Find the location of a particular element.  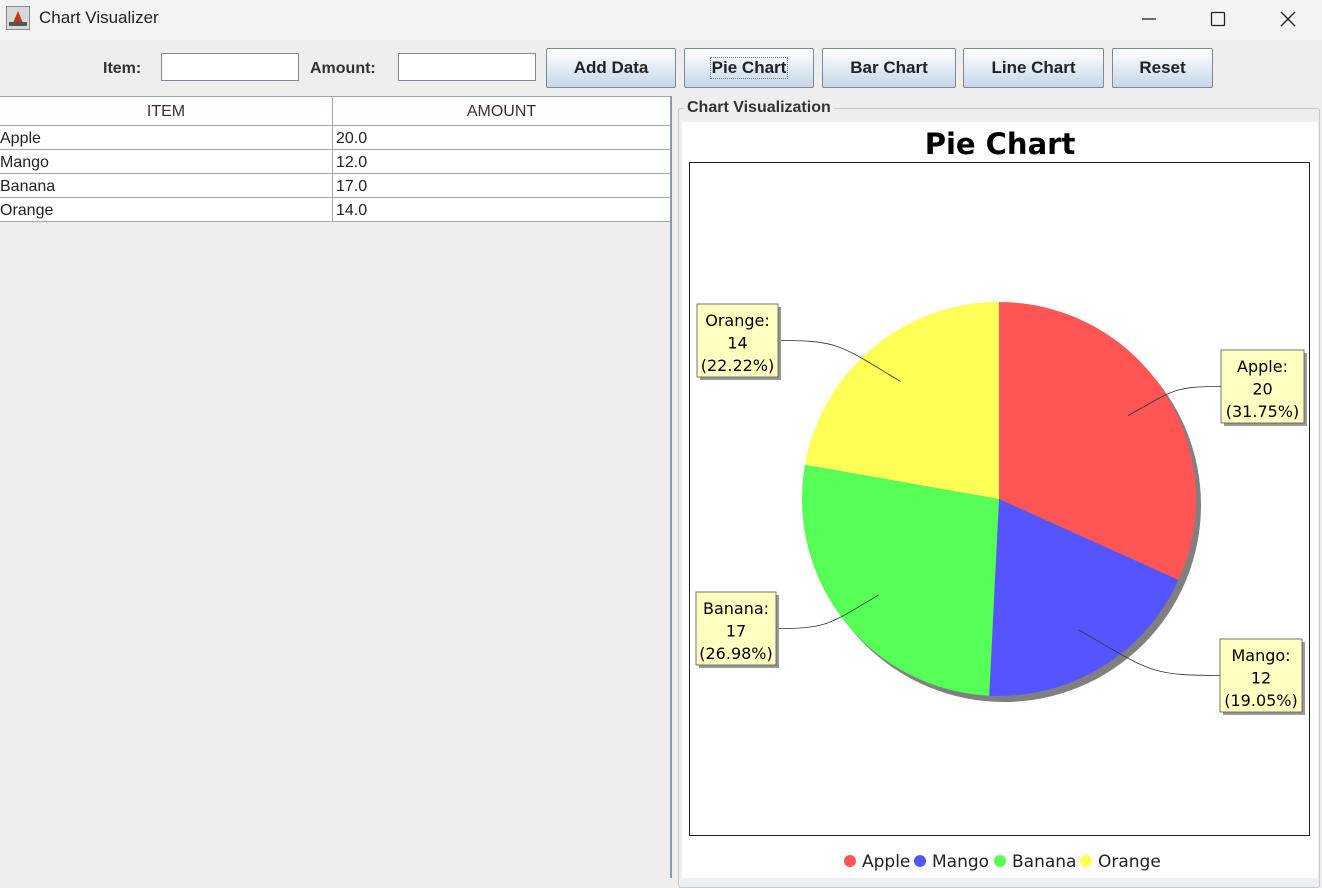

cell-amount: 20.0 is located at coordinates (501, 137).